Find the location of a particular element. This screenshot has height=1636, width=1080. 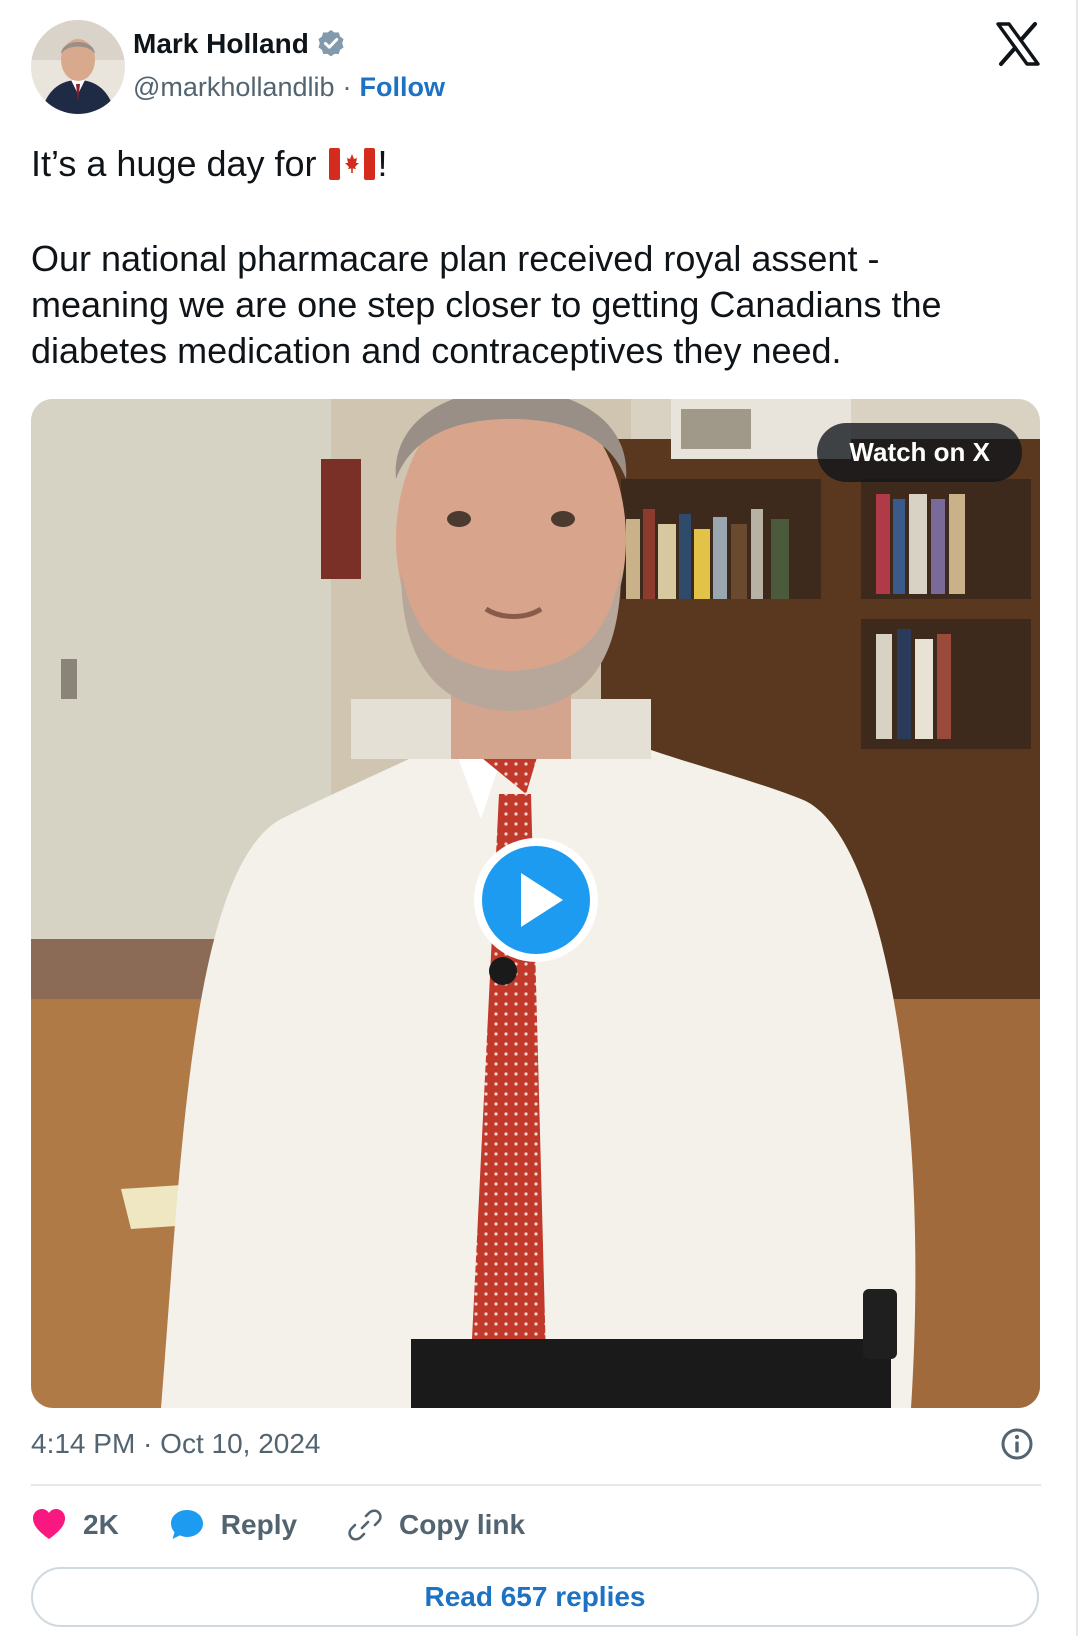

chat-bubble-icon is located at coordinates (186, 1524).